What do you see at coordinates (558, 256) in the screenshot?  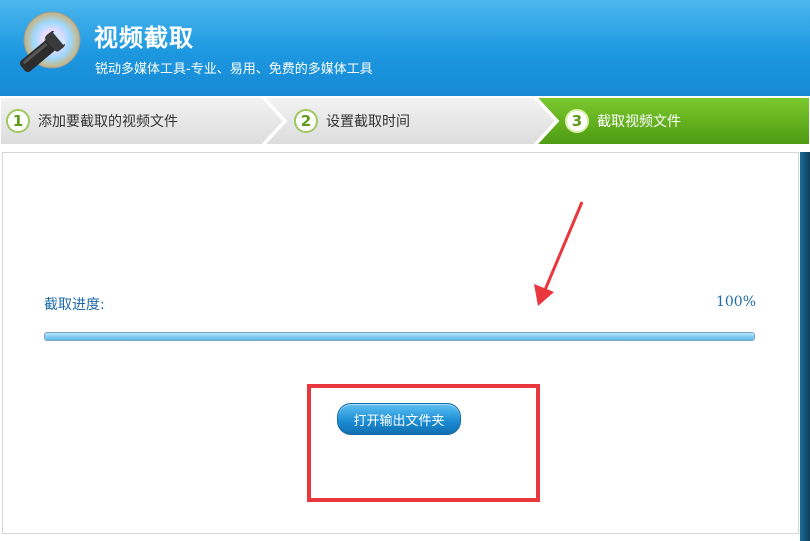 I see `red-annotation-arrow-icon` at bounding box center [558, 256].